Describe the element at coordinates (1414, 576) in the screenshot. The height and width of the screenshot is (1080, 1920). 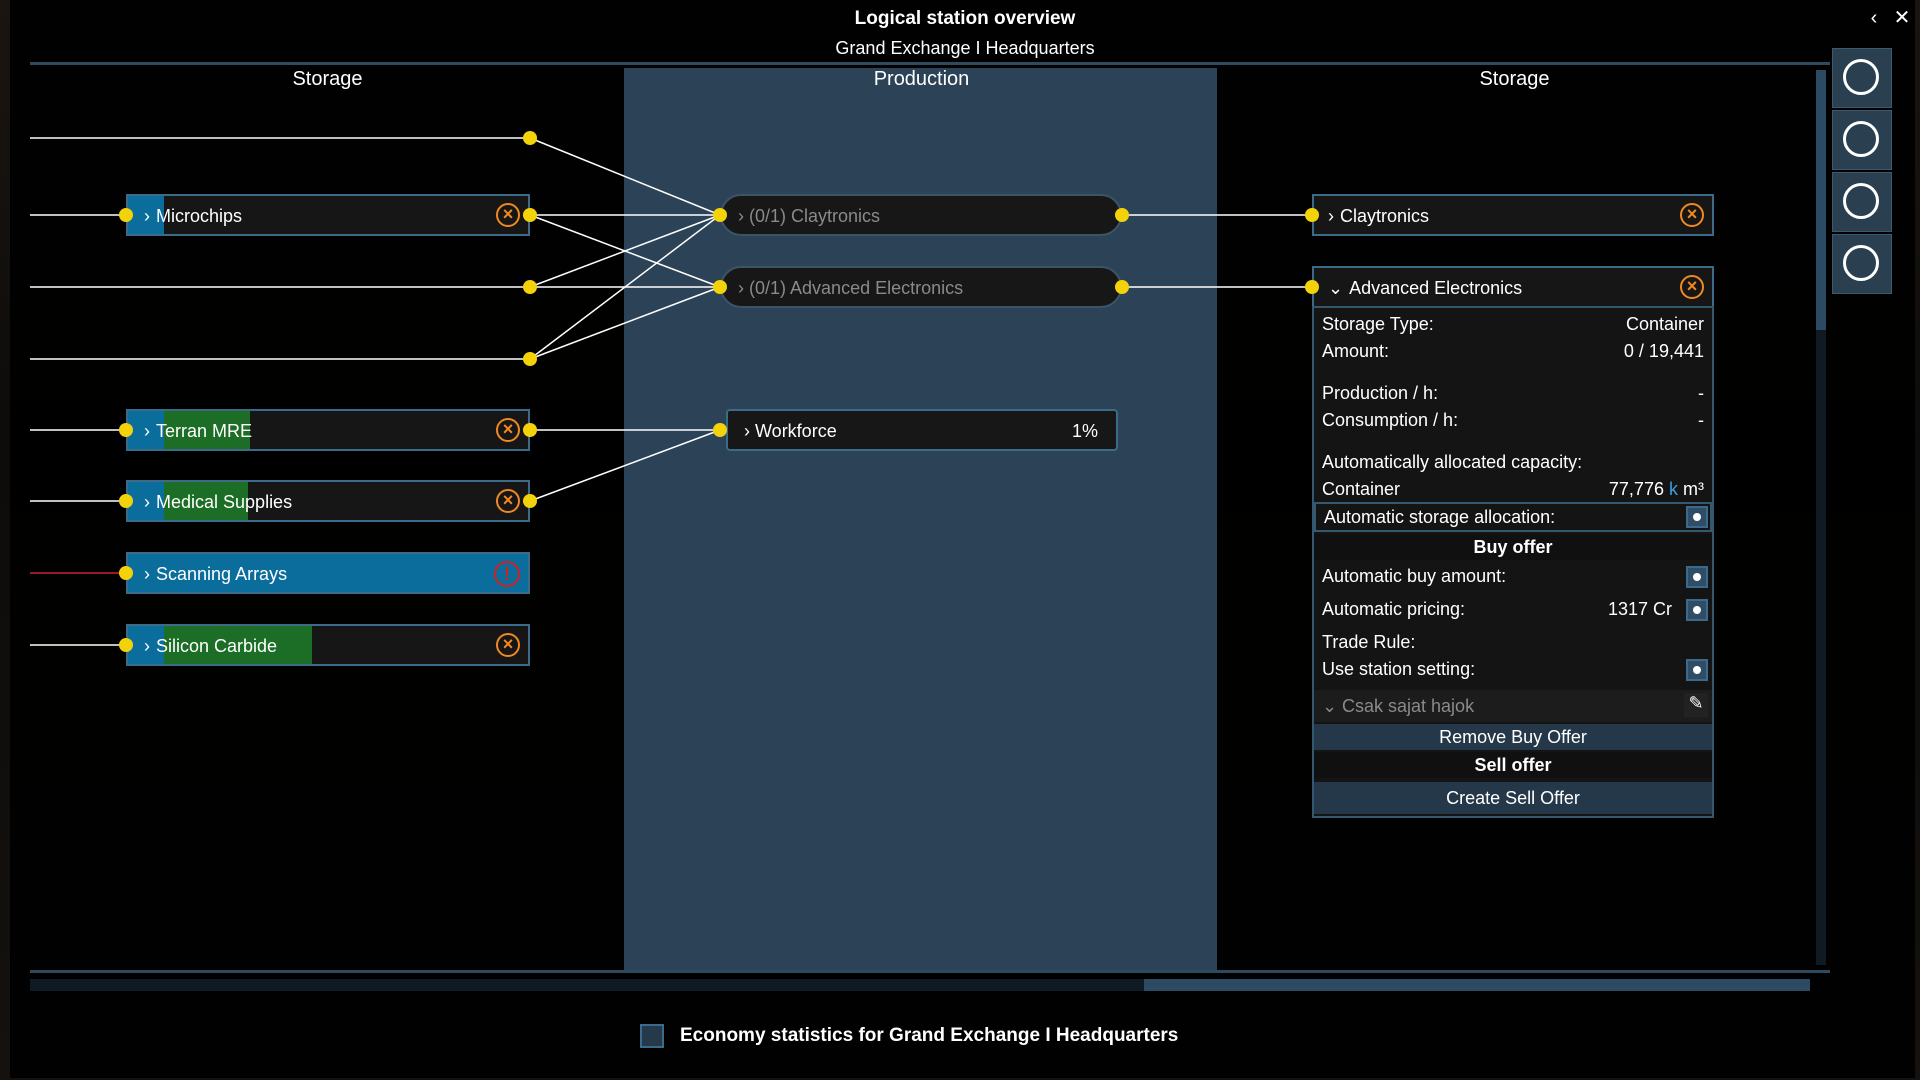
I see `auto-buy-label: Automatic buy amount:` at that location.